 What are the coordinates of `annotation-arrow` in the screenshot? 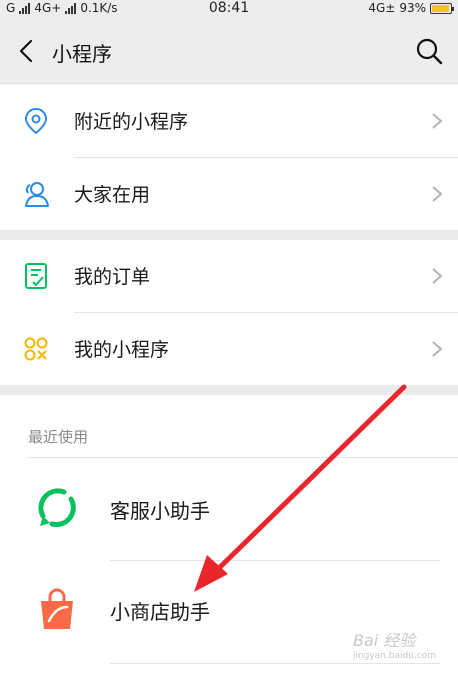 It's located at (300, 488).